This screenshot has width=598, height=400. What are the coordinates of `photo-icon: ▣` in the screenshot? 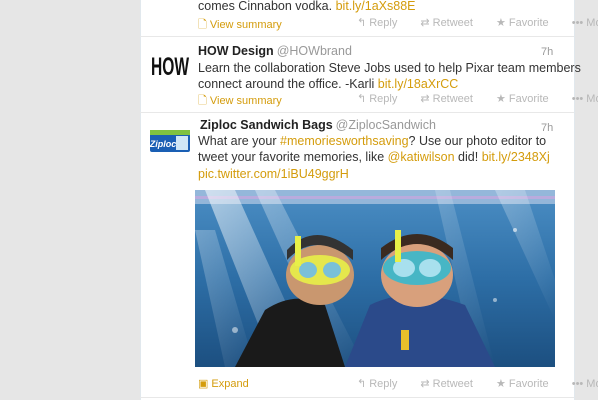 It's located at (203, 384).